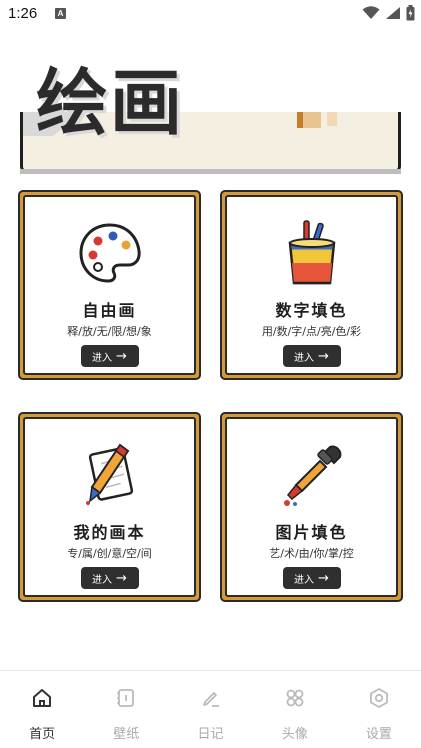  Describe the element at coordinates (42, 734) in the screenshot. I see `nav-label: 首页` at that location.